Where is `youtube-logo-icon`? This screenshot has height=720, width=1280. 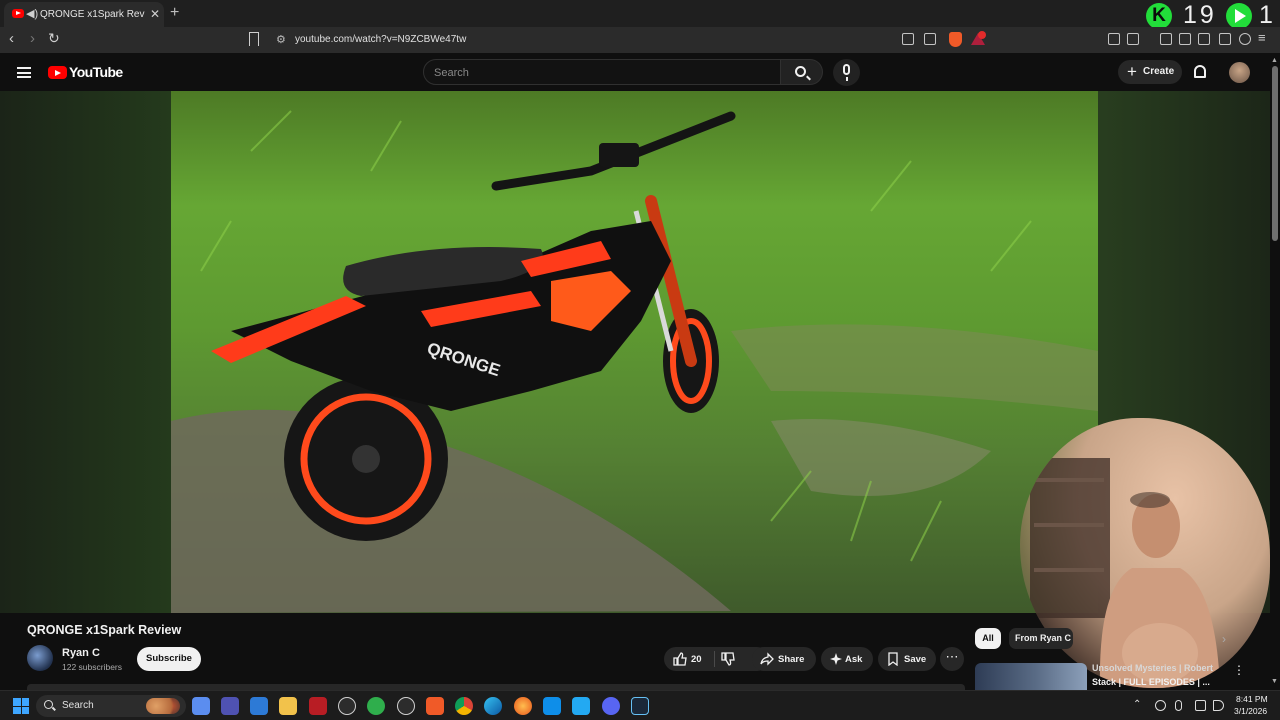 youtube-logo-icon is located at coordinates (57, 72).